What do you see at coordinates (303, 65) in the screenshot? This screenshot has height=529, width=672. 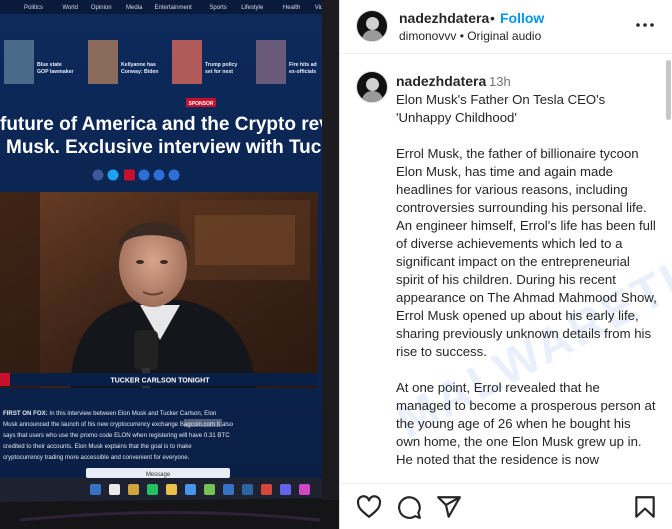 I see `photo-thumbnail-caption: Fire hits ad` at bounding box center [303, 65].